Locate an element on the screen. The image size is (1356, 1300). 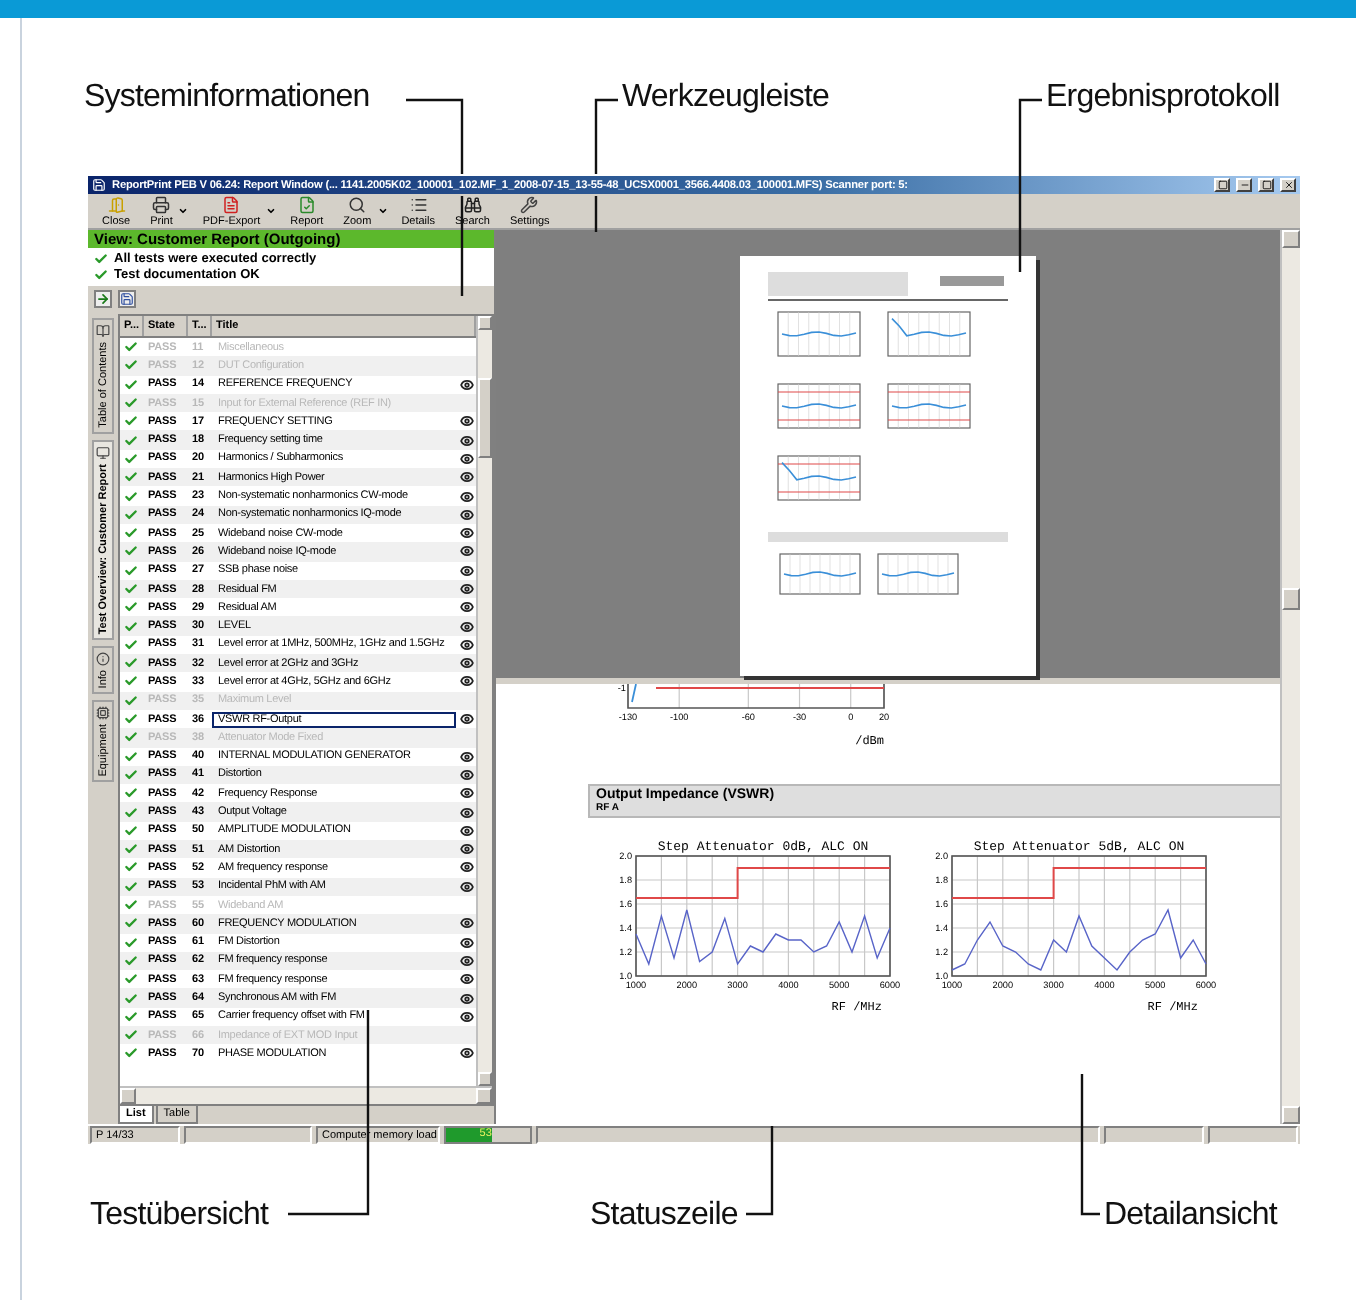
go-to-button is located at coordinates (103, 298).